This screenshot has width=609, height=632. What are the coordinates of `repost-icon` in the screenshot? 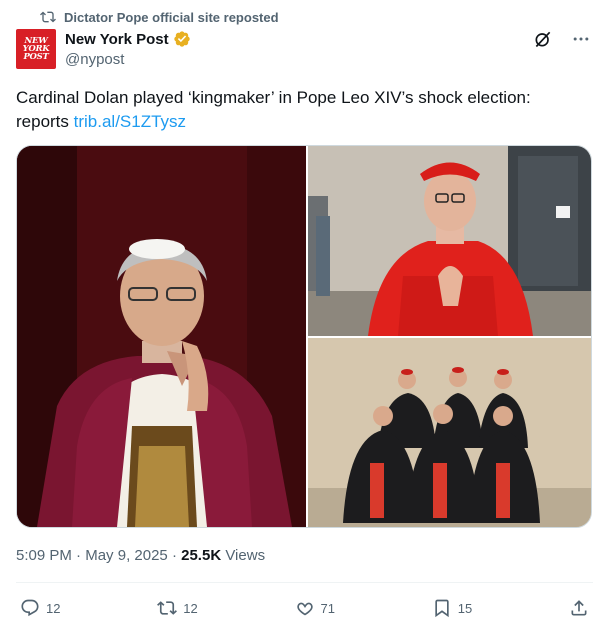 It's located at (48, 17).